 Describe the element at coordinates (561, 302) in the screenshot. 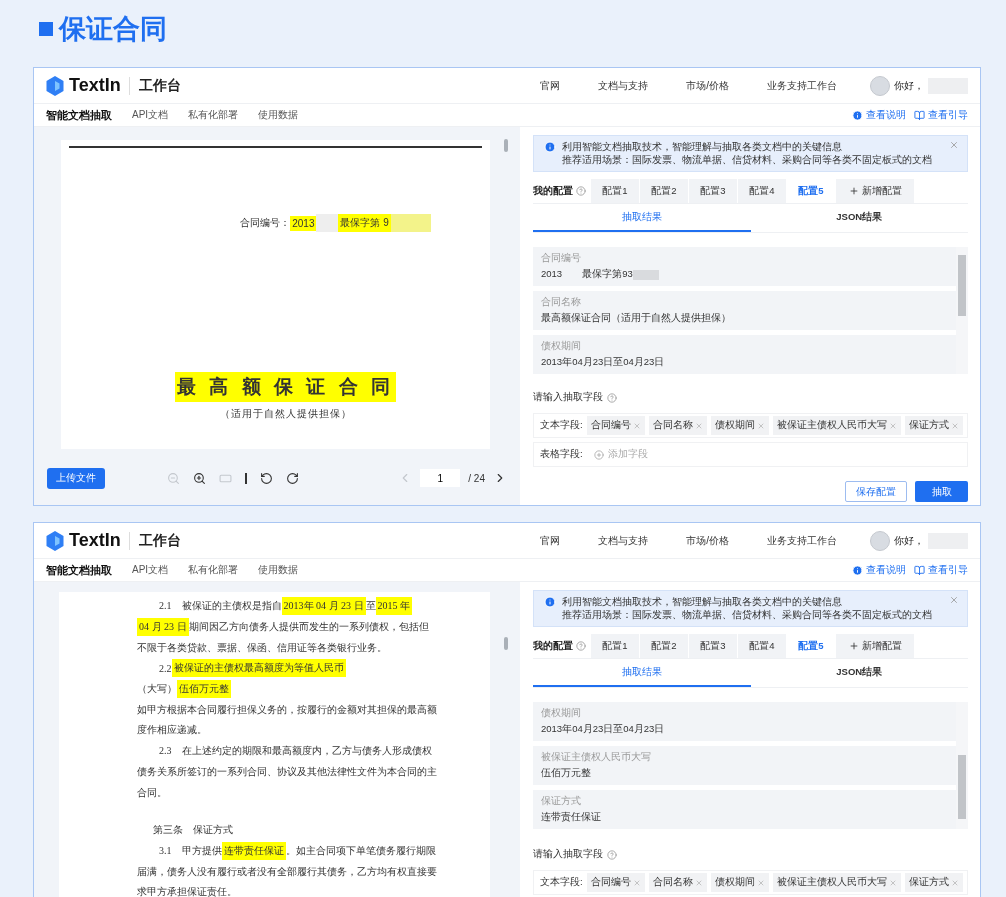

I see `result-label: 合同名称` at that location.